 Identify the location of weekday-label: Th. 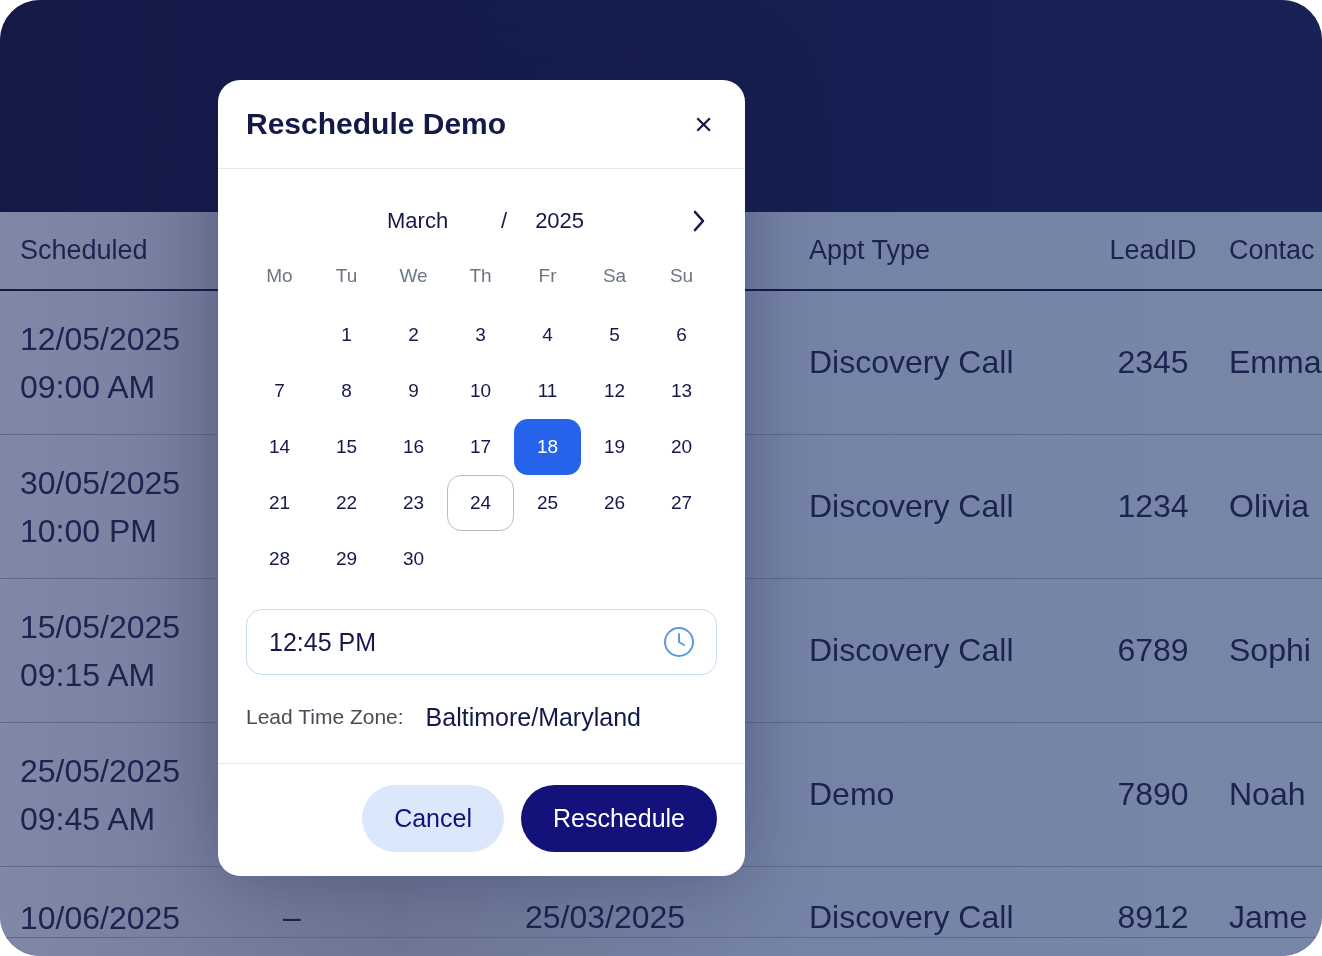
(480, 276).